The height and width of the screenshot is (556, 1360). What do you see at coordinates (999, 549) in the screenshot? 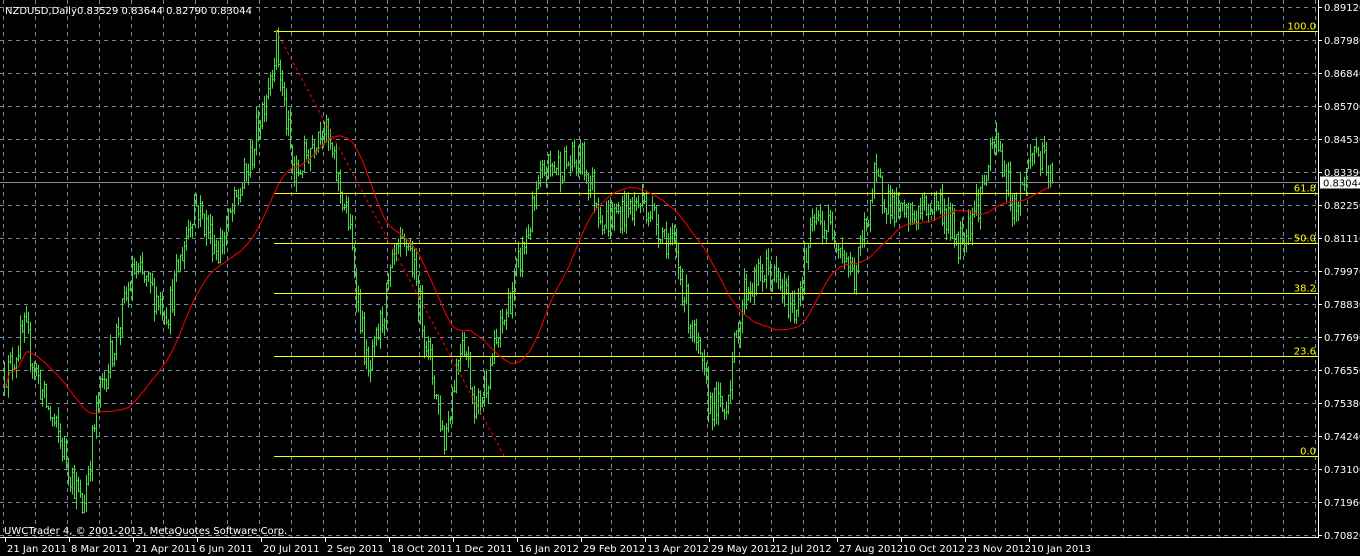
I see `time-tick-label: 23 Nov 2012` at bounding box center [999, 549].